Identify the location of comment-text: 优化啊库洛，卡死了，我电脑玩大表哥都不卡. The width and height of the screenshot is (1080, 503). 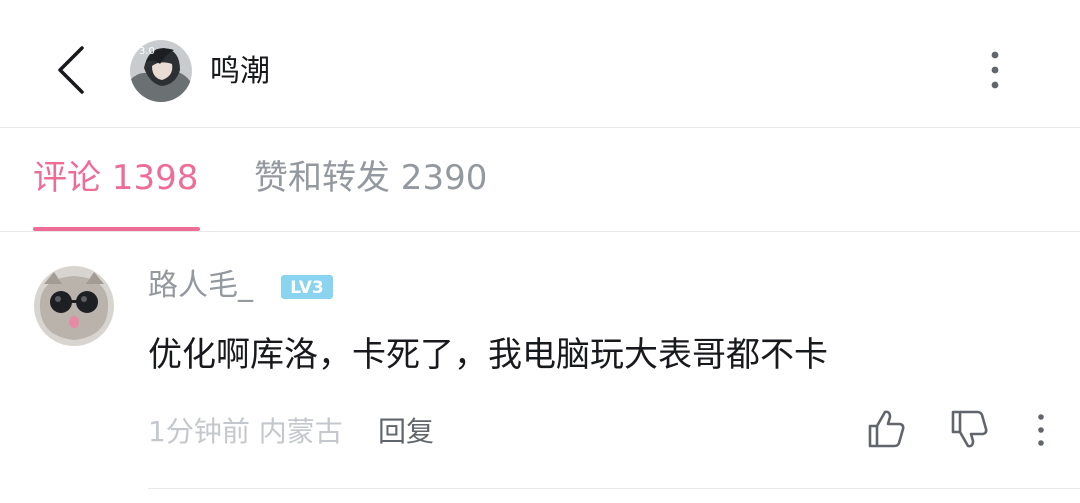
(488, 355).